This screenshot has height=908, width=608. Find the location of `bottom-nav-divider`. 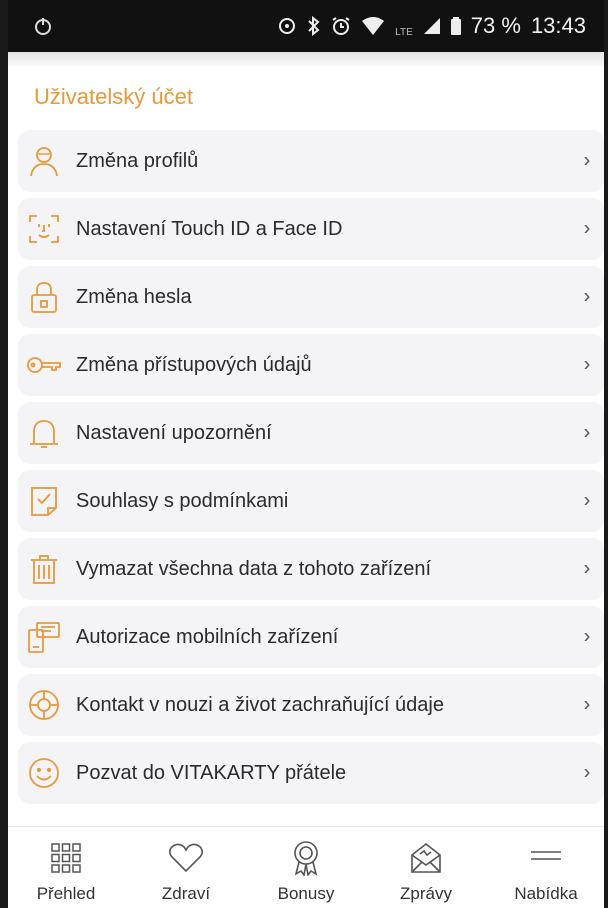

bottom-nav-divider is located at coordinates (306, 826).